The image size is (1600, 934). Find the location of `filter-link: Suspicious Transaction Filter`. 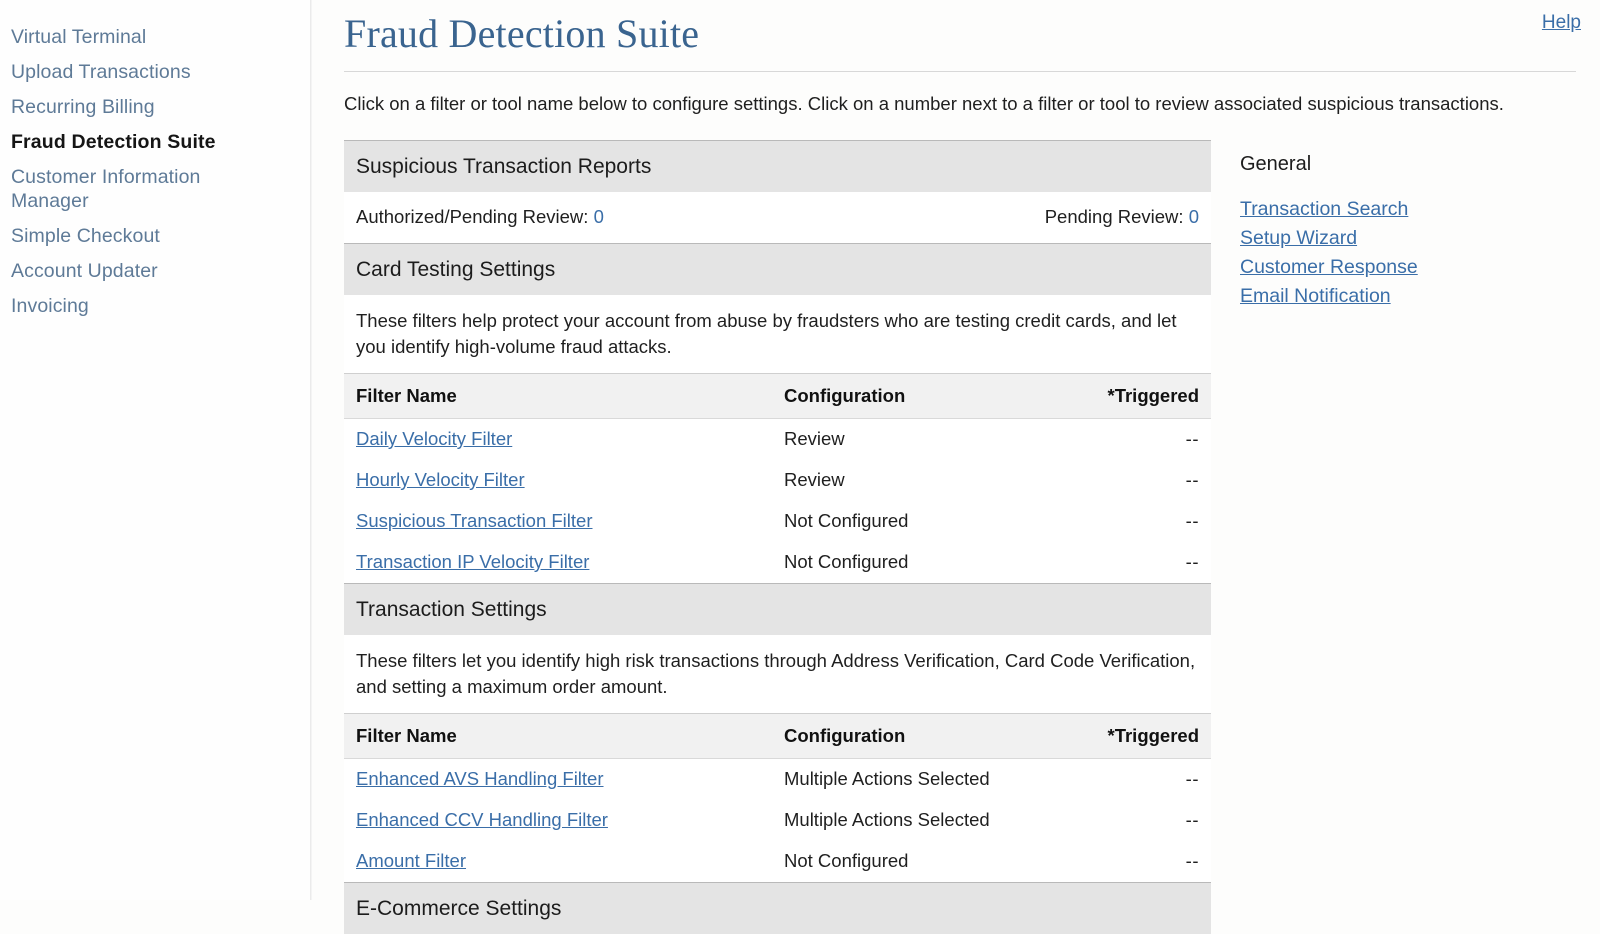

filter-link: Suspicious Transaction Filter is located at coordinates (474, 520).